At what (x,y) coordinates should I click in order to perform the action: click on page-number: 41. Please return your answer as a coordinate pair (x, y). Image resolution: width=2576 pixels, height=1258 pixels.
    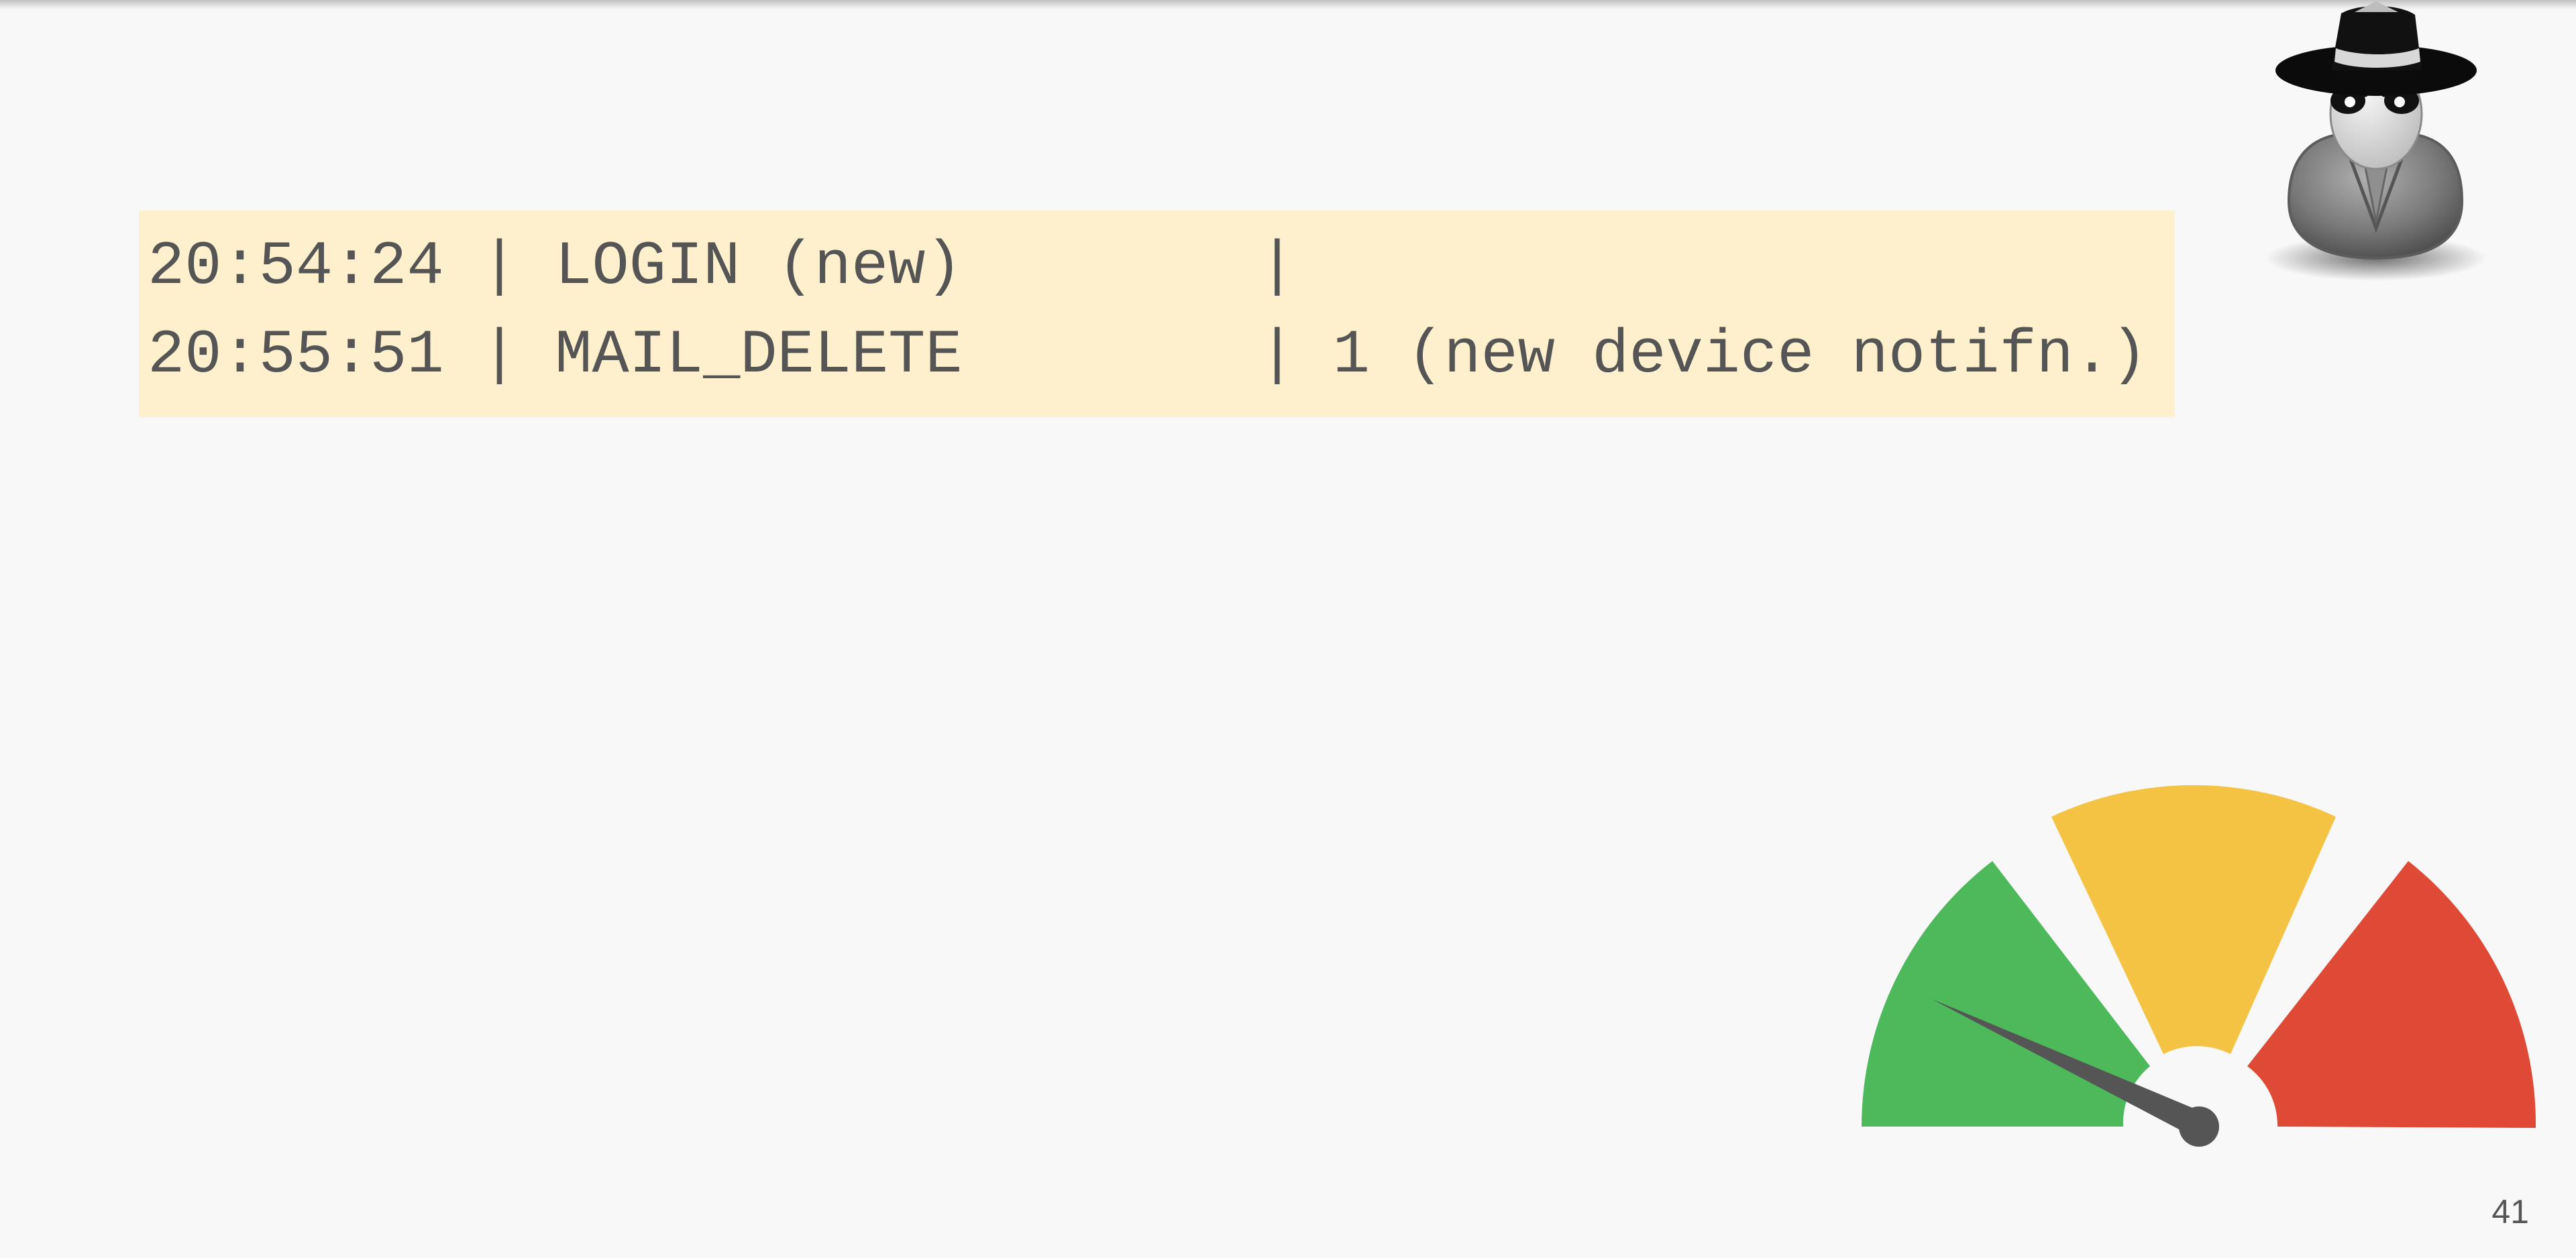
    Looking at the image, I should click on (2510, 1212).